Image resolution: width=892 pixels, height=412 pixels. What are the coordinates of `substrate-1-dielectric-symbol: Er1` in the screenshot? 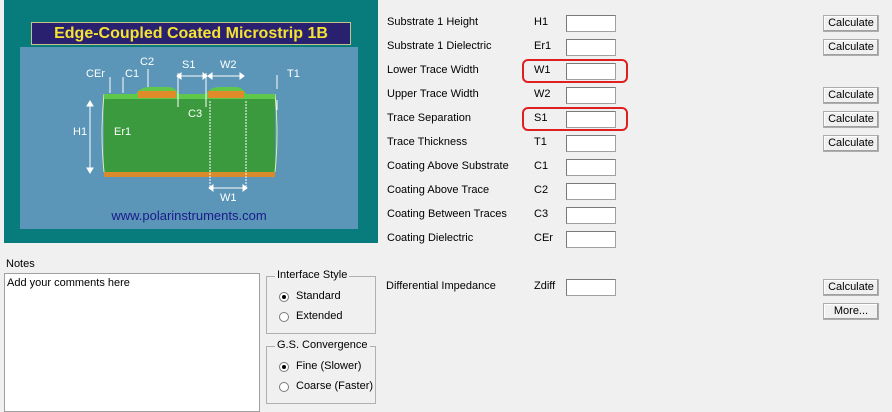 It's located at (543, 46).